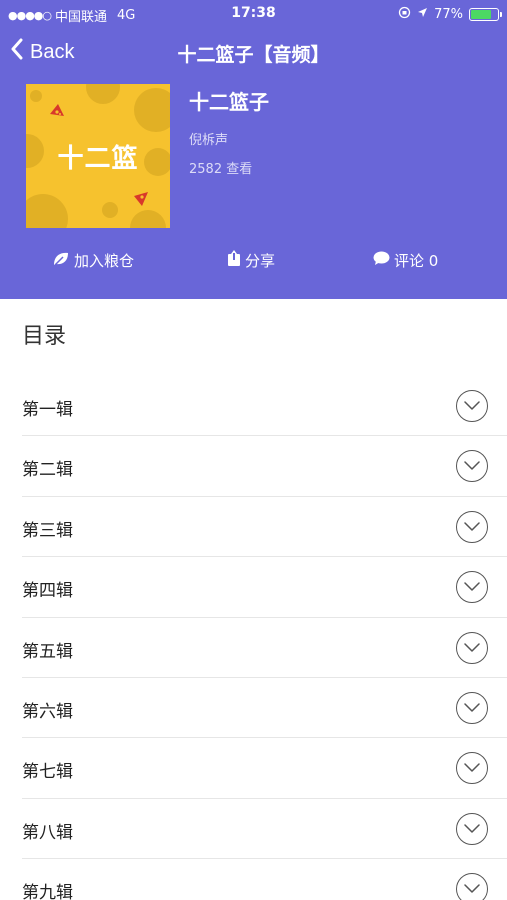  I want to click on back-button: Back, so click(42, 52).